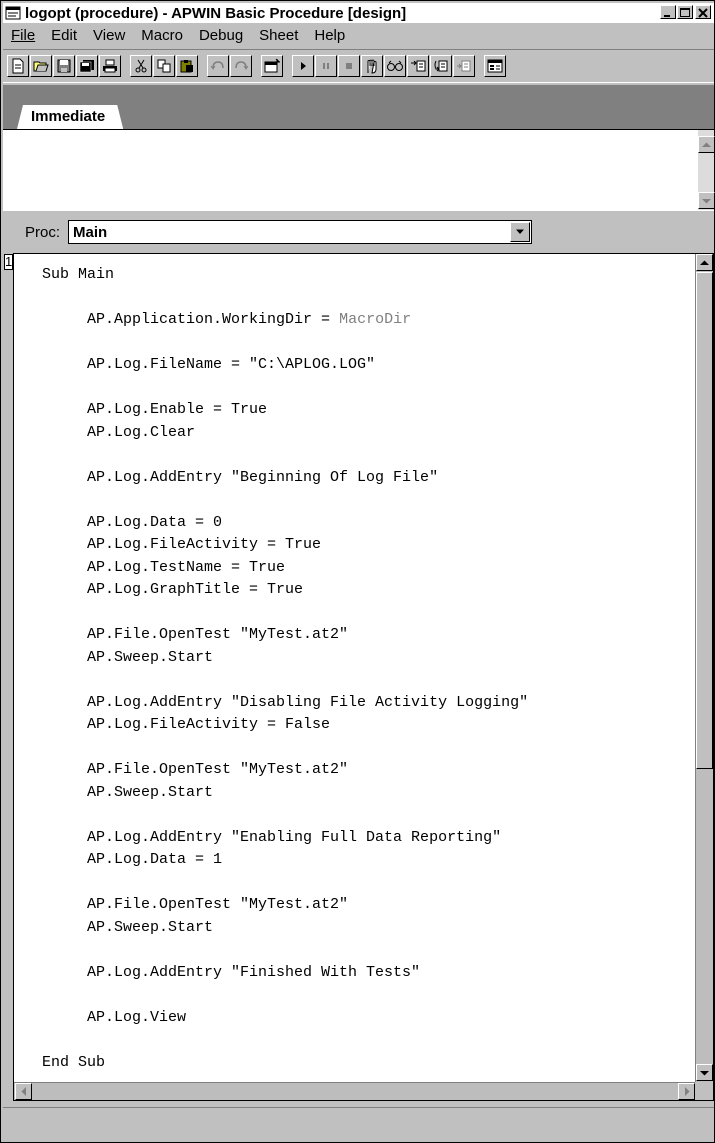 This screenshot has height=1143, width=715. Describe the element at coordinates (706, 144) in the screenshot. I see `immediate-scroll-up-button` at that location.